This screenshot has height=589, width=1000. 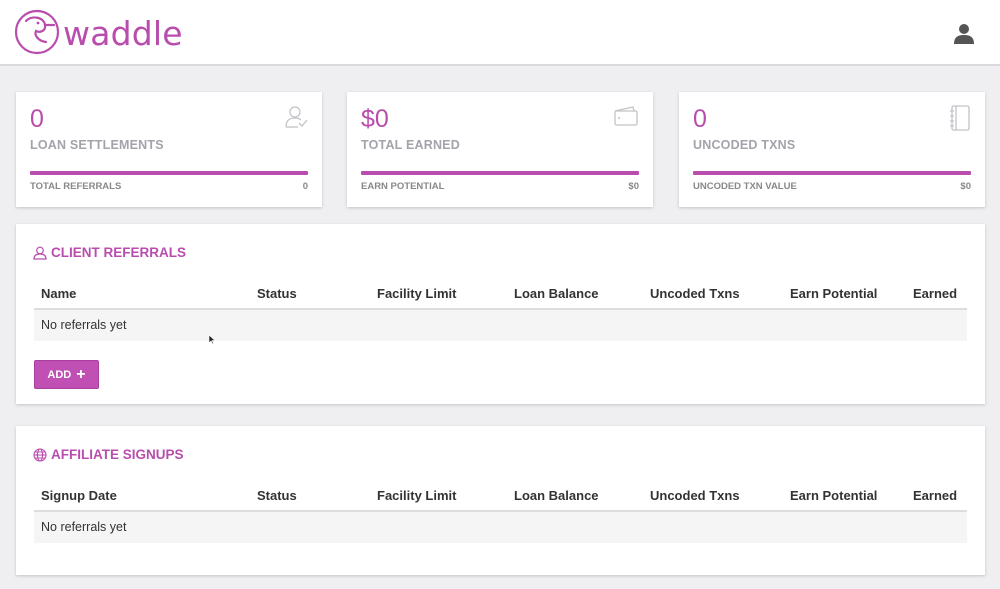 I want to click on column-header-signup-date: Signup Date, so click(x=79, y=495).